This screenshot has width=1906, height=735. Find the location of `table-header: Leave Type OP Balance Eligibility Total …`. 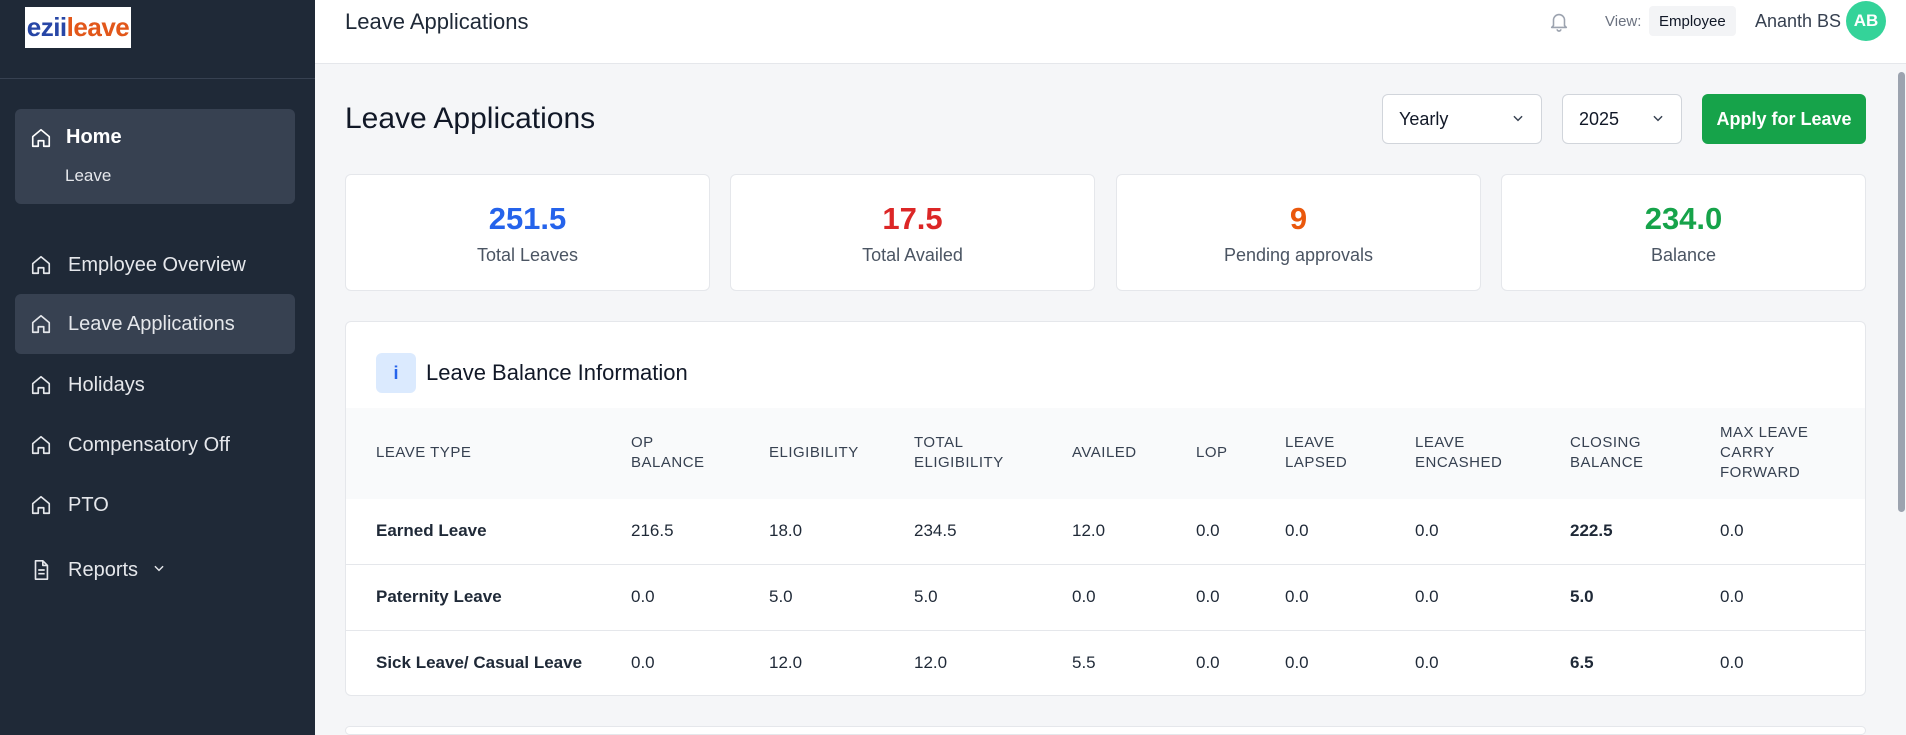

table-header: Leave Type OP Balance Eligibility Total … is located at coordinates (1105, 453).